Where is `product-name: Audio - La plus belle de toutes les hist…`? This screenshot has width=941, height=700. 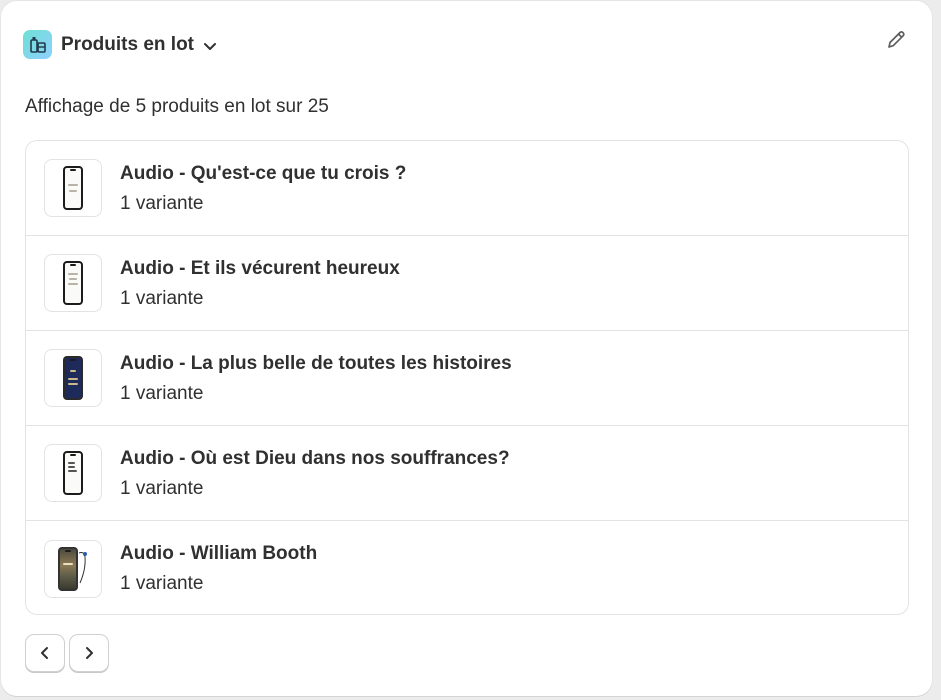 product-name: Audio - La plus belle de toutes les hist… is located at coordinates (316, 363).